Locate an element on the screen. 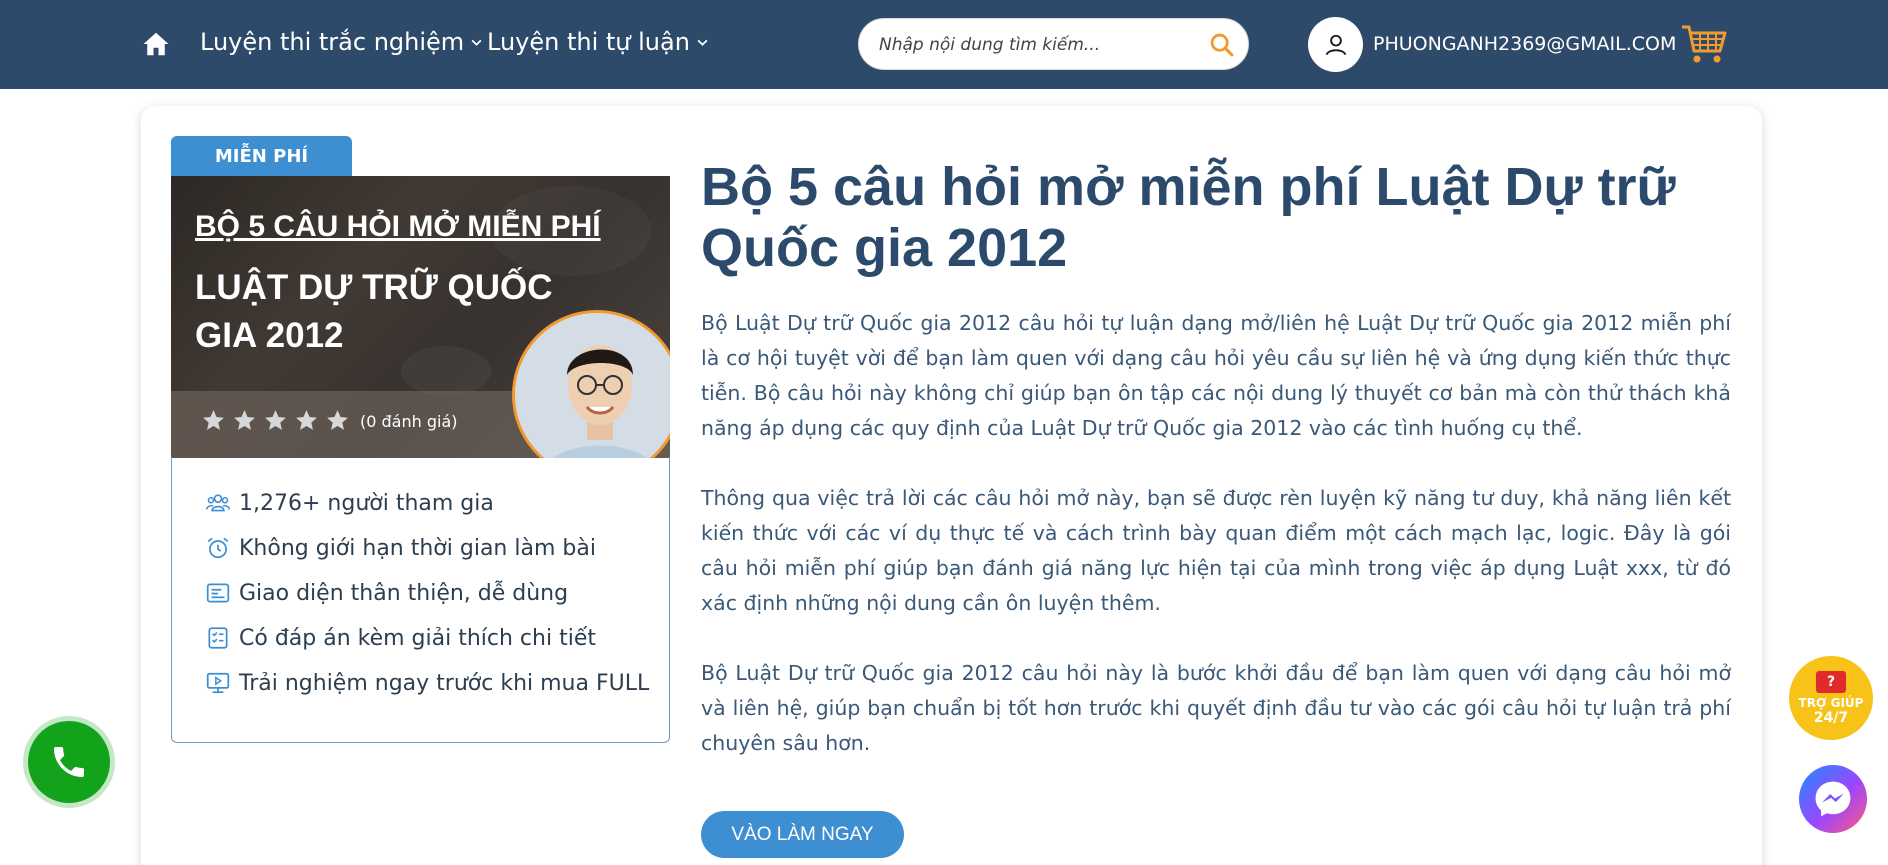 This screenshot has height=865, width=1888. feature-label: Có đáp án kèm giải thích chi tiết is located at coordinates (417, 638).